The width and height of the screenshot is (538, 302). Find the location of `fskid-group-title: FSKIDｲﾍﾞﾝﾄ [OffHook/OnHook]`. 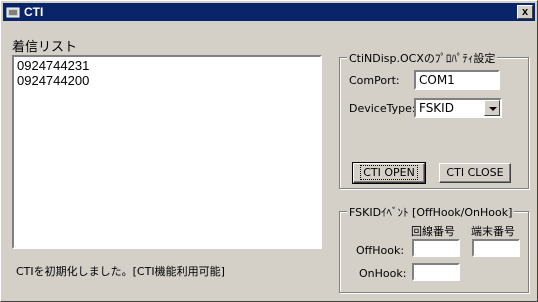

fskid-group-title: FSKIDｲﾍﾞﾝﾄ [OffHook/OnHook] is located at coordinates (431, 212).